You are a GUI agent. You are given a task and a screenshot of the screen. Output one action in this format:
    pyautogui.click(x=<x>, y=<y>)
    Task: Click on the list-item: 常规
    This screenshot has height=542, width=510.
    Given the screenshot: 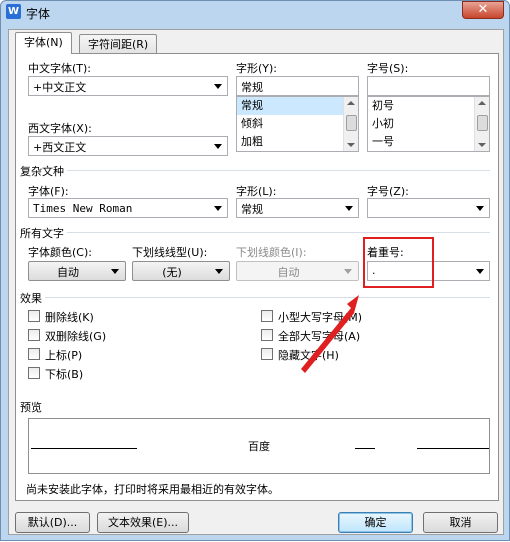 What is the action you would take?
    pyautogui.click(x=297, y=106)
    